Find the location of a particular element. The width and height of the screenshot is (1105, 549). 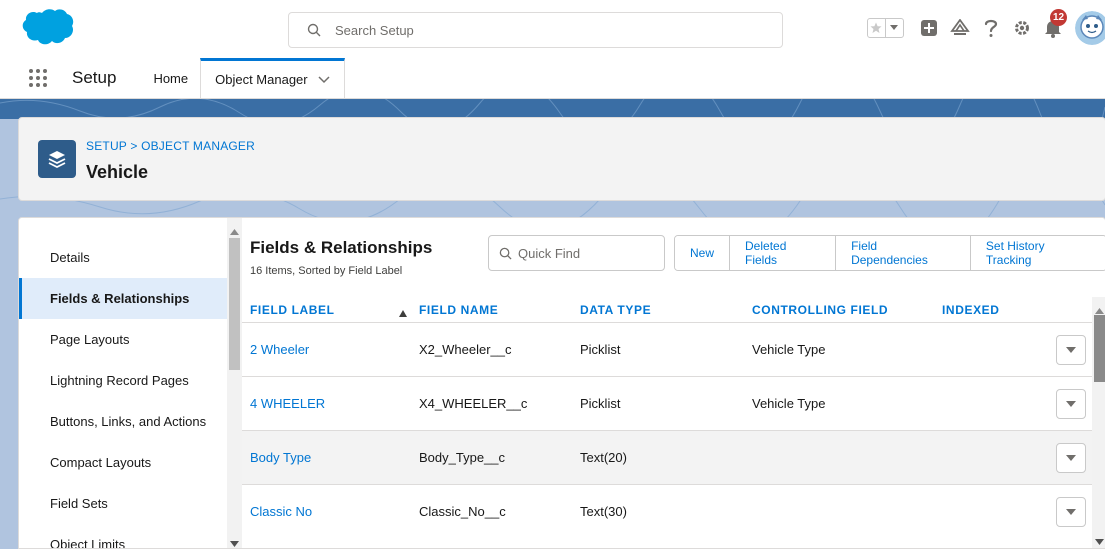

object-layers-icon is located at coordinates (57, 159).